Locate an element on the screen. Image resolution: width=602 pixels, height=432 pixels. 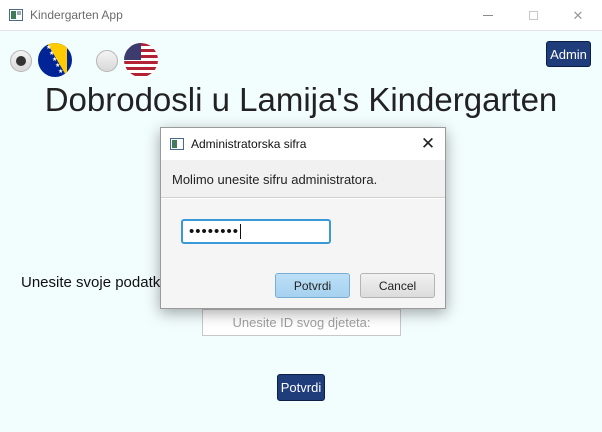
dialog-body: •••••••• Potvrdi Cancel is located at coordinates (303, 253).